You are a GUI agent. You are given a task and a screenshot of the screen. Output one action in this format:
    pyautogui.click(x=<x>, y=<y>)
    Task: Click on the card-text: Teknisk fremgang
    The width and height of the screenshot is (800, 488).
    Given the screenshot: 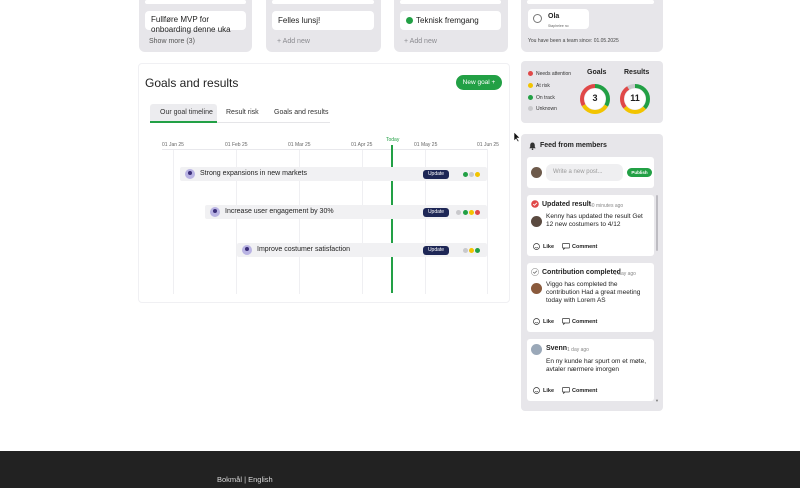 What is the action you would take?
    pyautogui.click(x=447, y=20)
    